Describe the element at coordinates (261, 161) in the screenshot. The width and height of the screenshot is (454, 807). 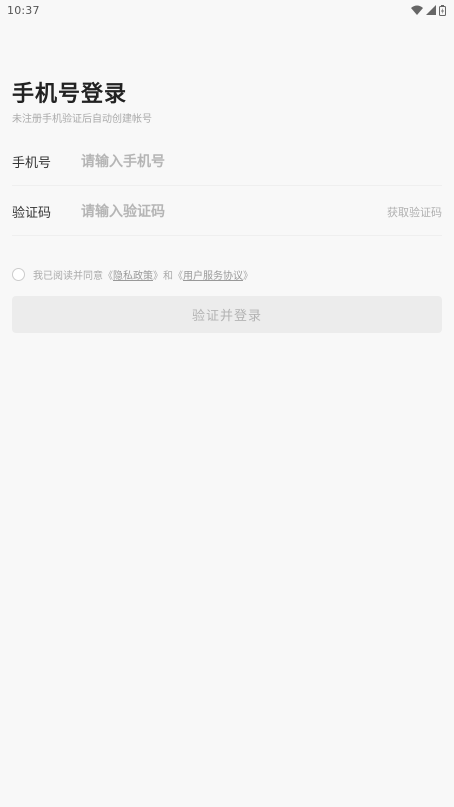
I see `phone-input` at that location.